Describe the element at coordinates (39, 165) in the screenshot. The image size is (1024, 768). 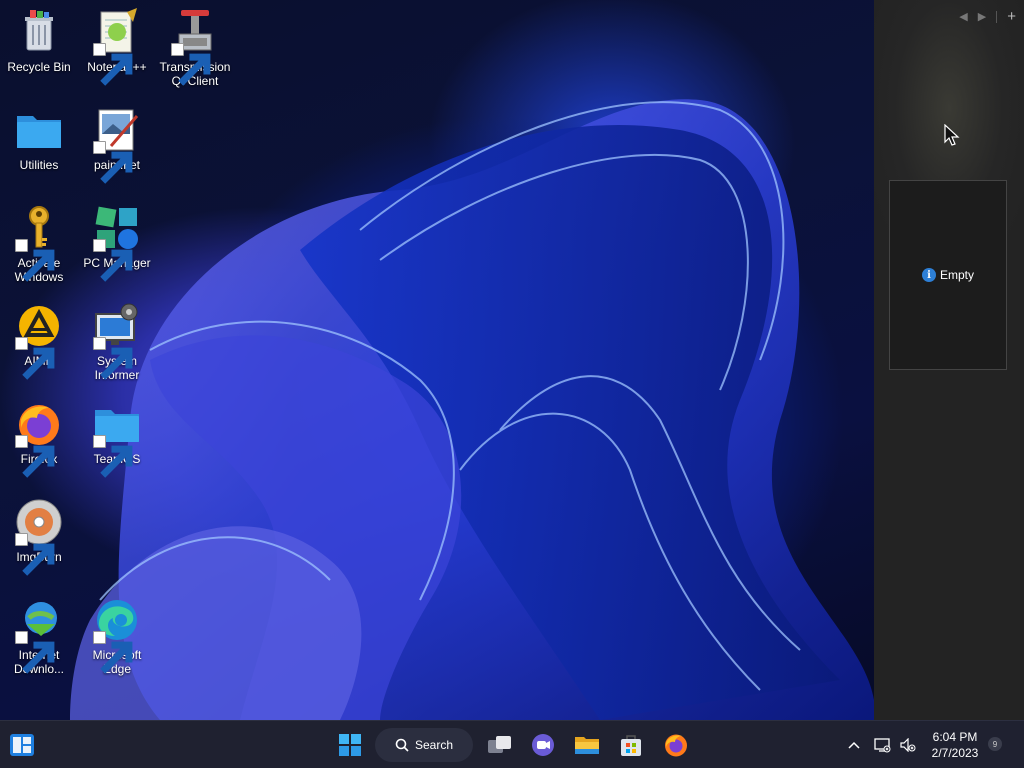
I see `desktop-icon-label: Utilities` at that location.